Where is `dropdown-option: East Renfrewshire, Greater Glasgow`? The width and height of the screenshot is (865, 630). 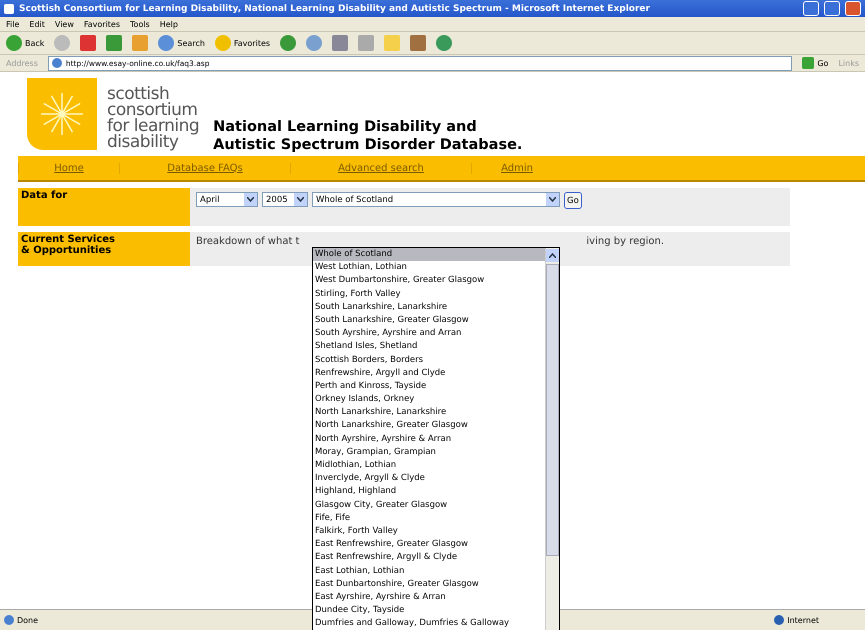
dropdown-option: East Renfrewshire, Greater Glasgow is located at coordinates (429, 545).